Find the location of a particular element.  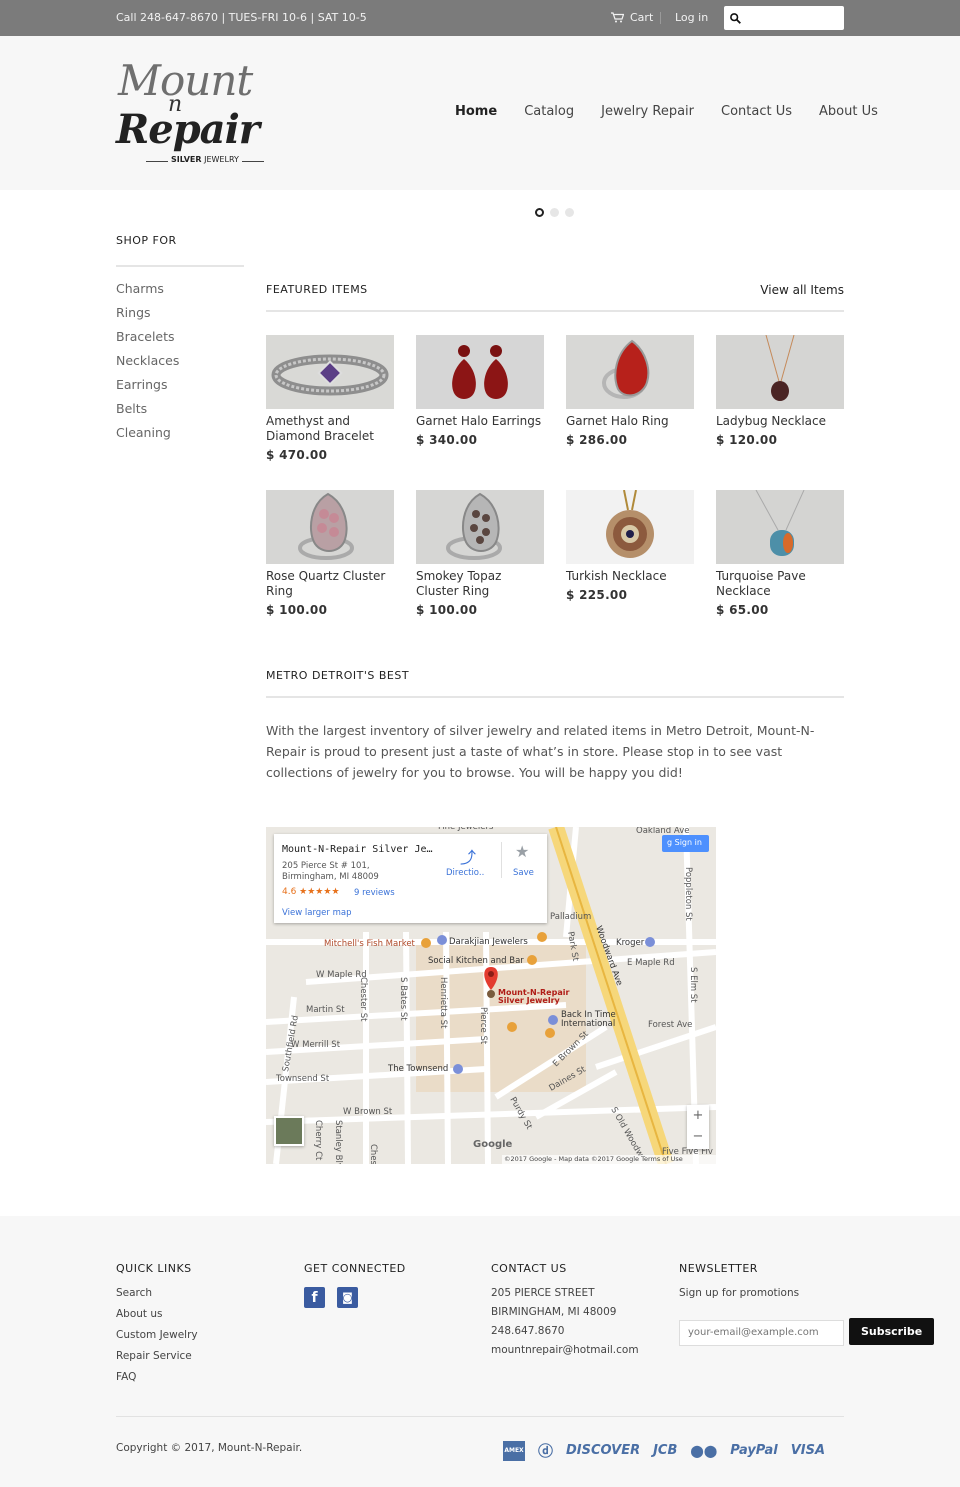

svg-text: S Bates St is located at coordinates (403, 999).